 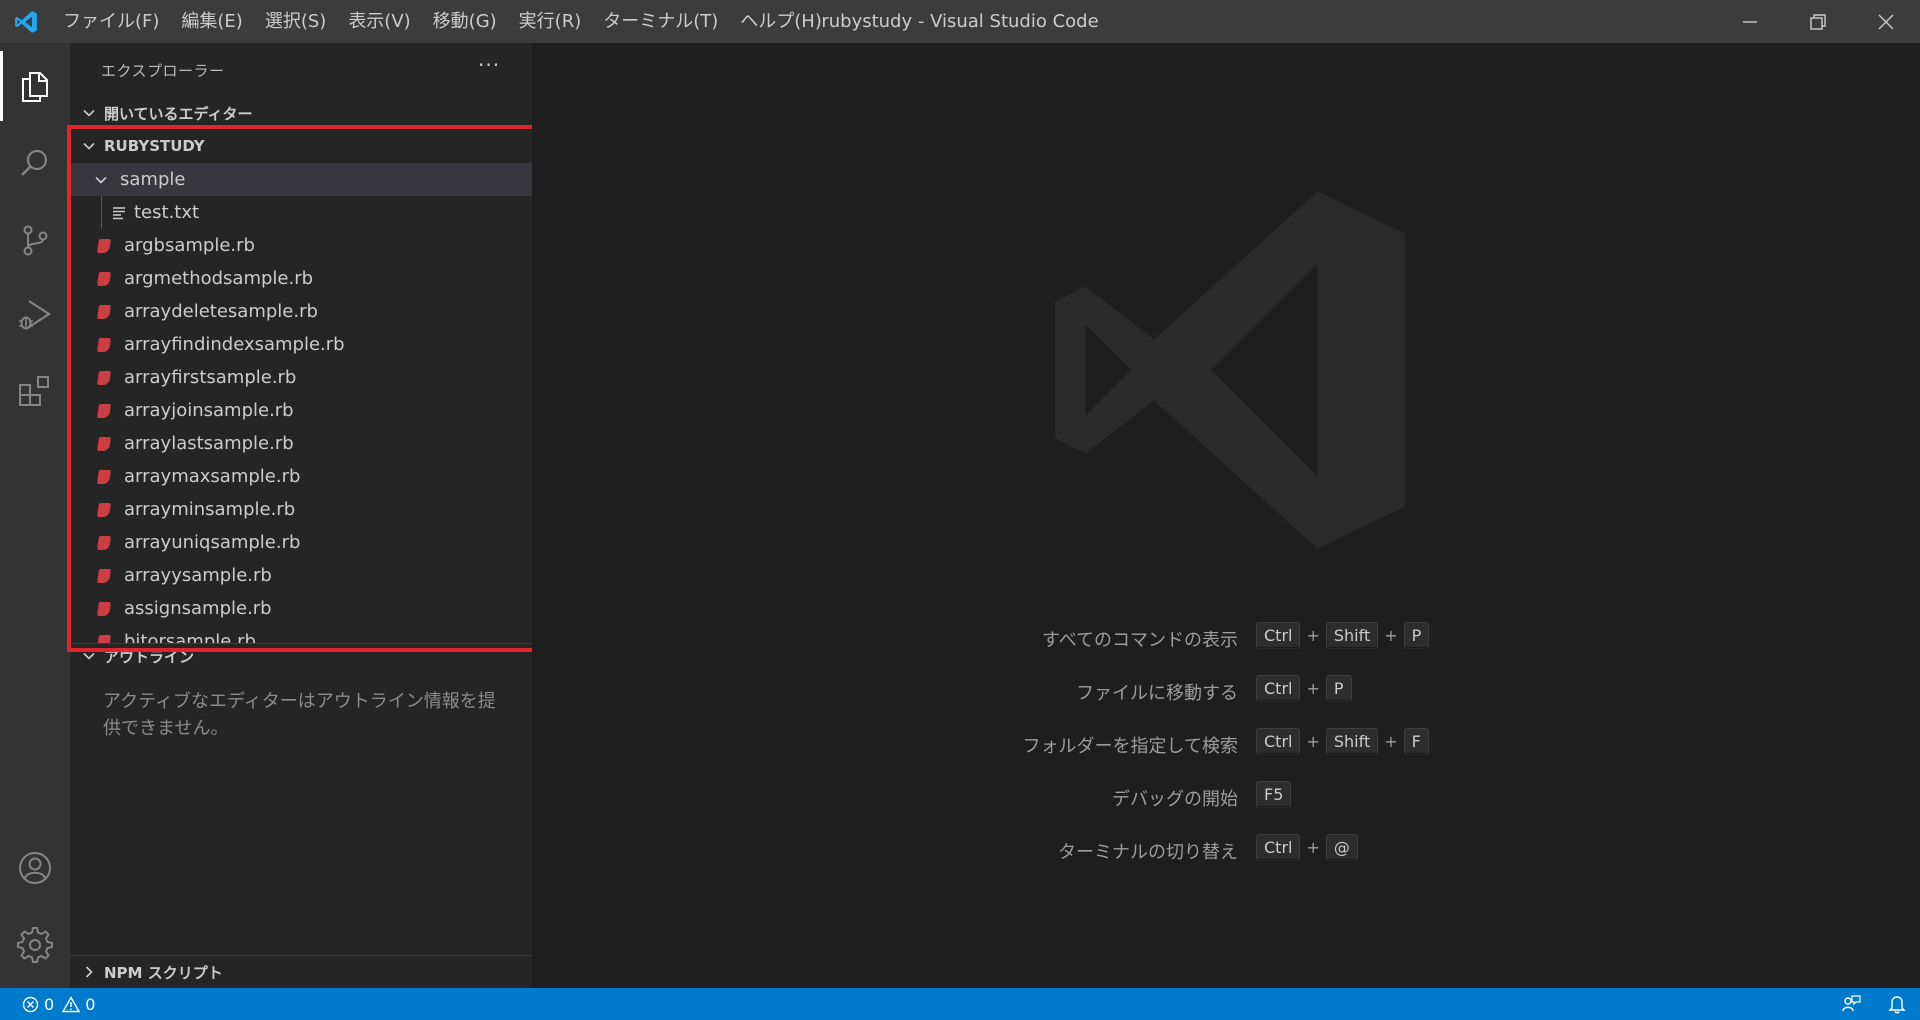 I want to click on file-name: argmethodsample.rb, so click(x=219, y=278).